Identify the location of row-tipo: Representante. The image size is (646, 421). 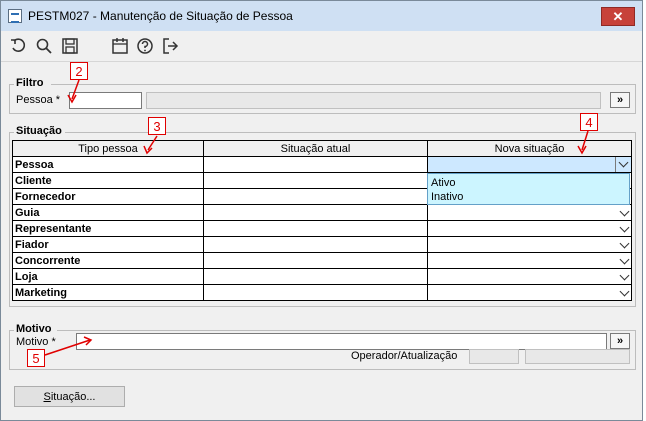
(108, 228).